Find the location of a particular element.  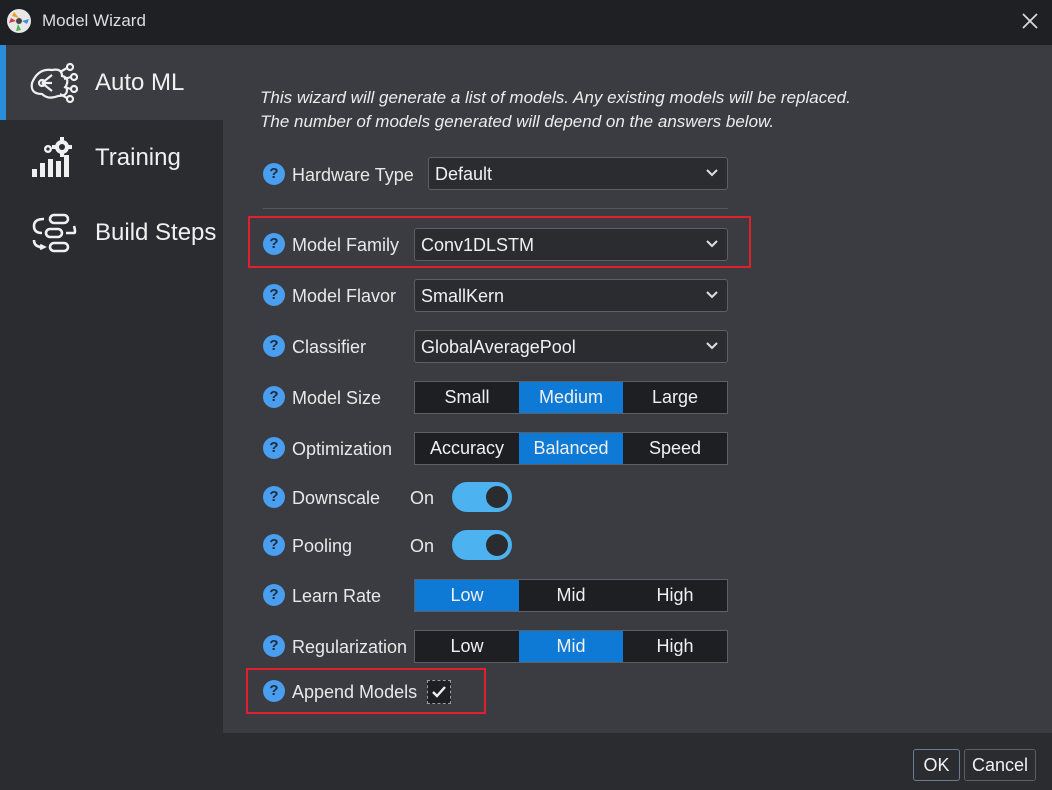

append-models-highlight is located at coordinates (366, 691).